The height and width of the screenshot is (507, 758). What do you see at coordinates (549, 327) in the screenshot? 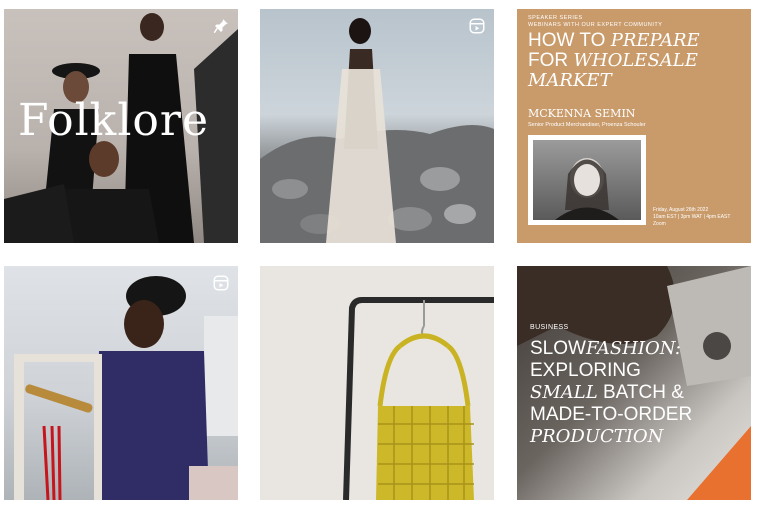
I see `post-category: BUSINESS` at bounding box center [549, 327].